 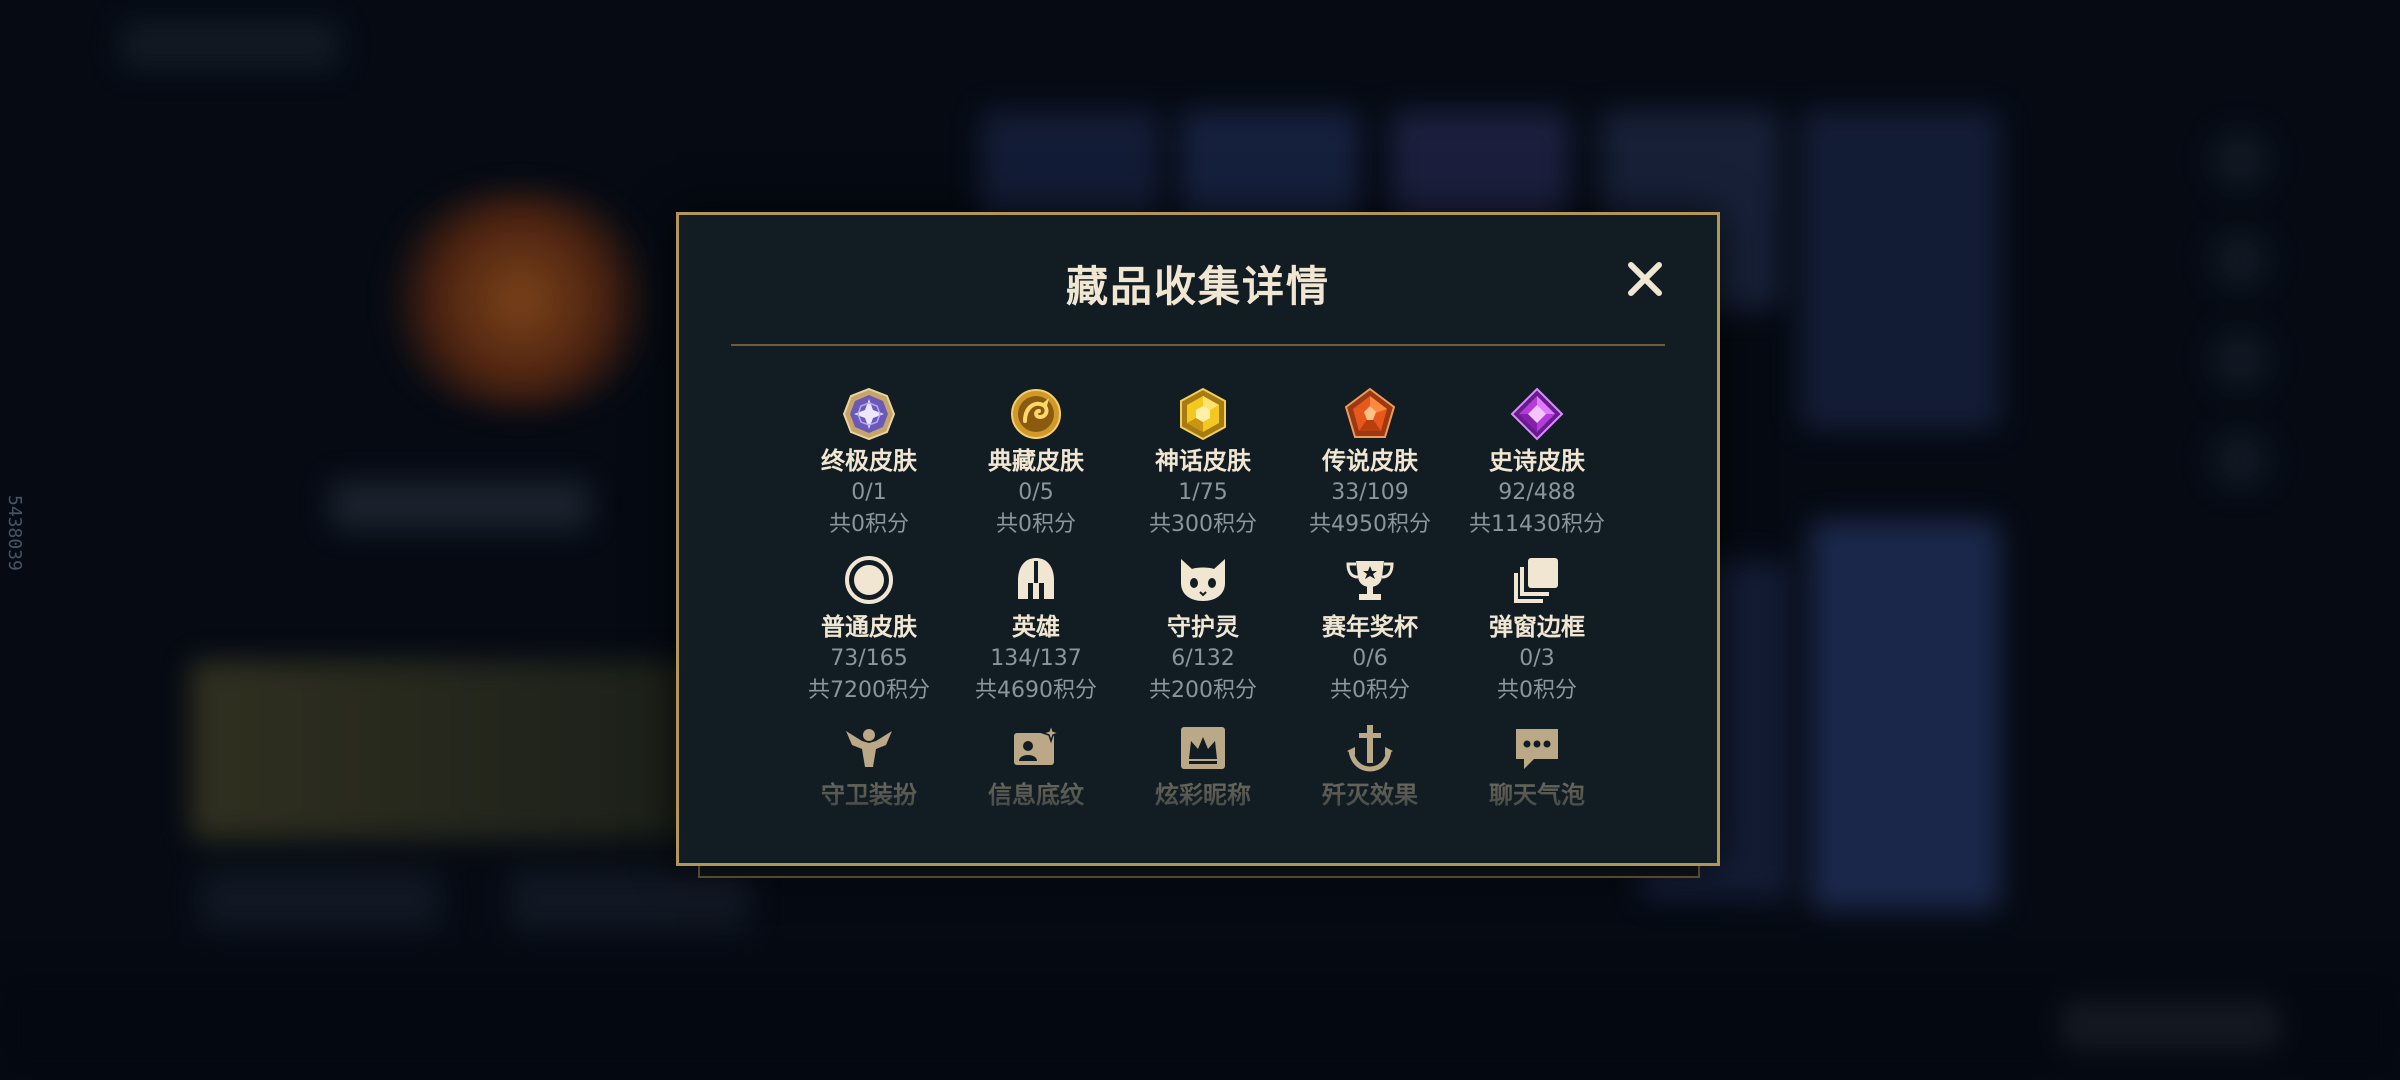 I want to click on dialog-title: 藏品收集详情, so click(x=1197, y=286).